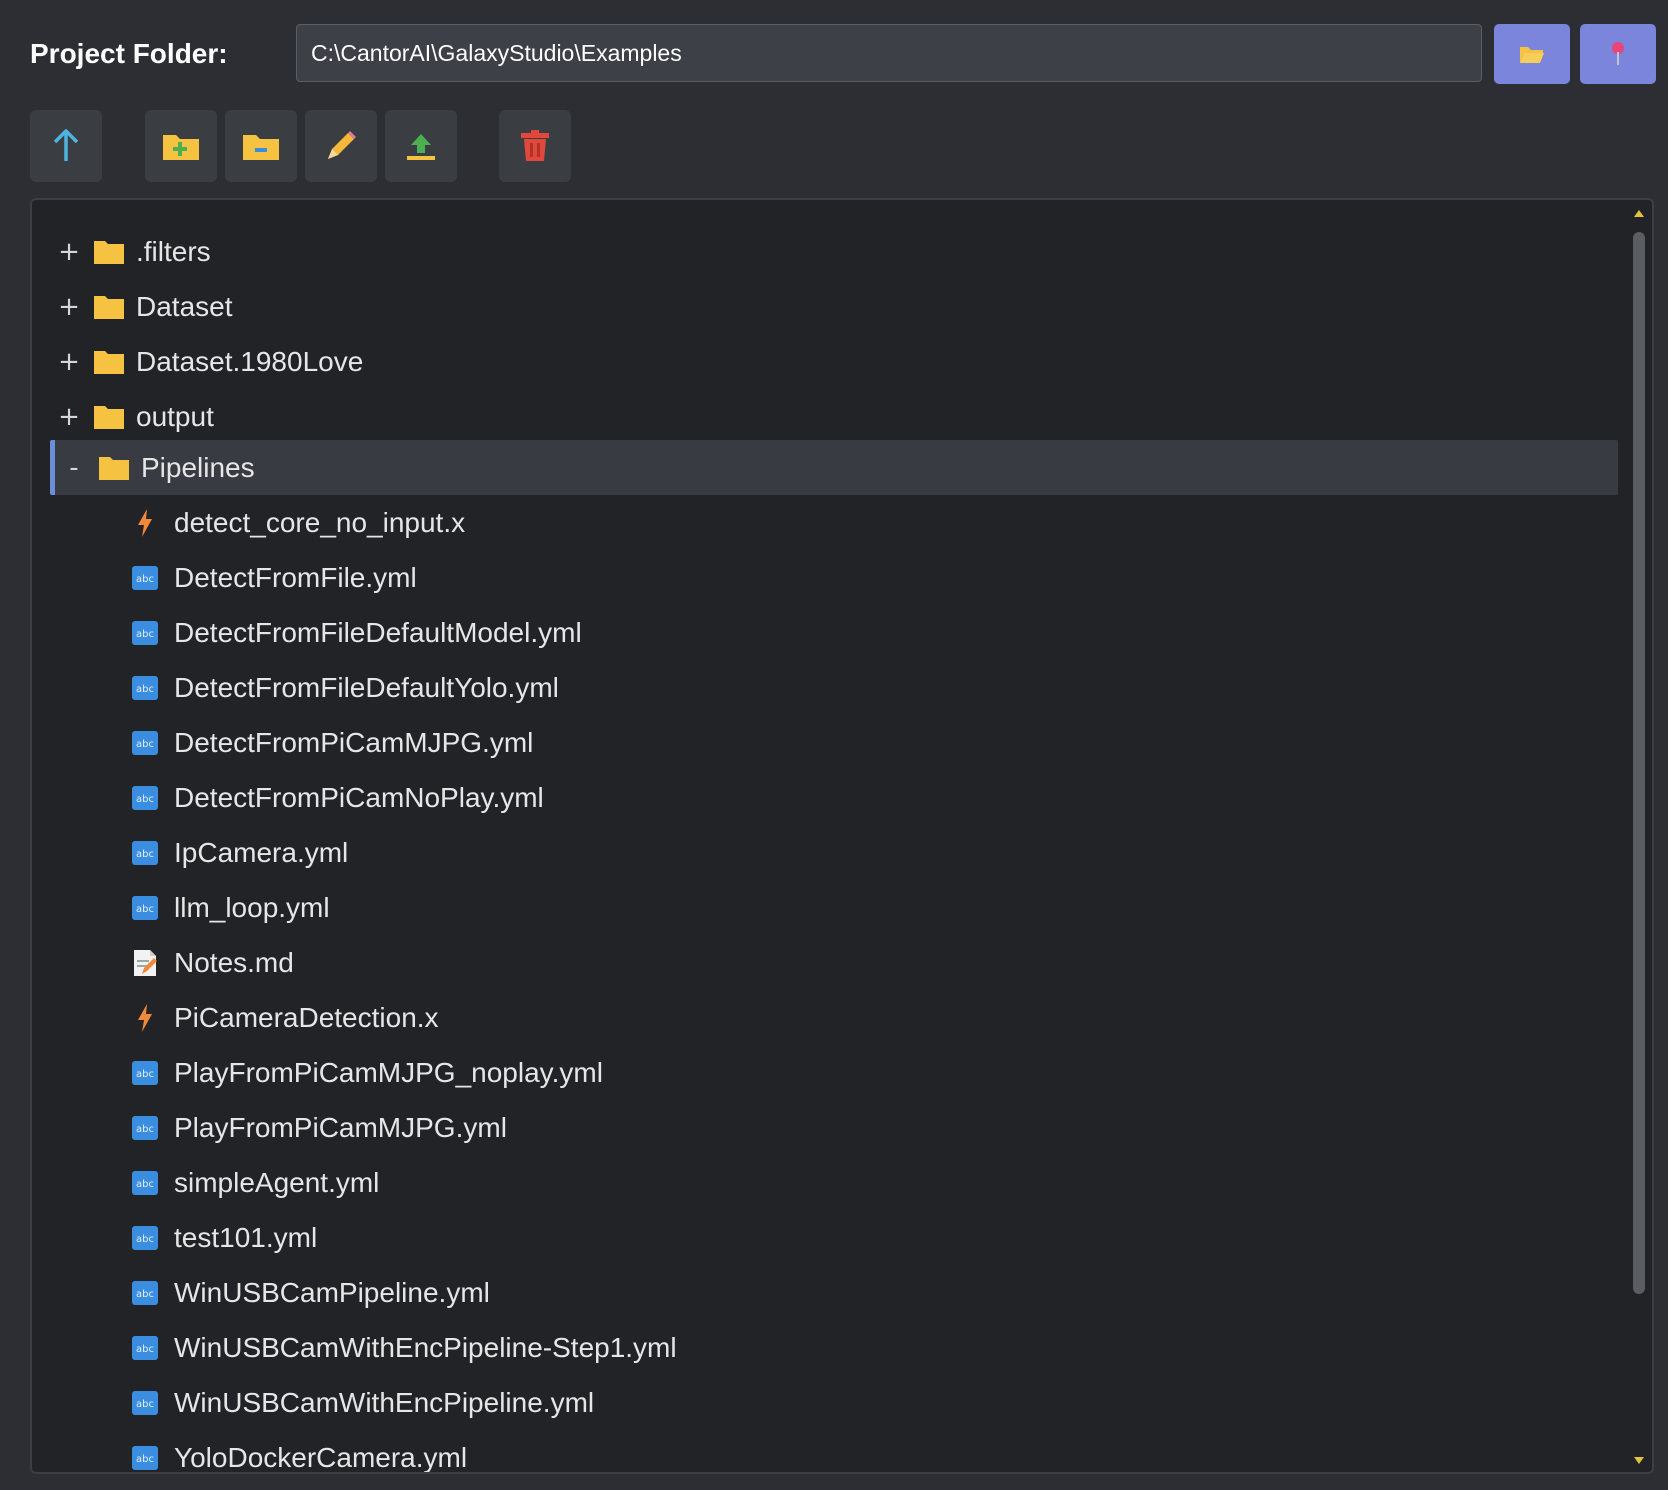 The height and width of the screenshot is (1490, 1668). I want to click on rename-button, so click(341, 146).